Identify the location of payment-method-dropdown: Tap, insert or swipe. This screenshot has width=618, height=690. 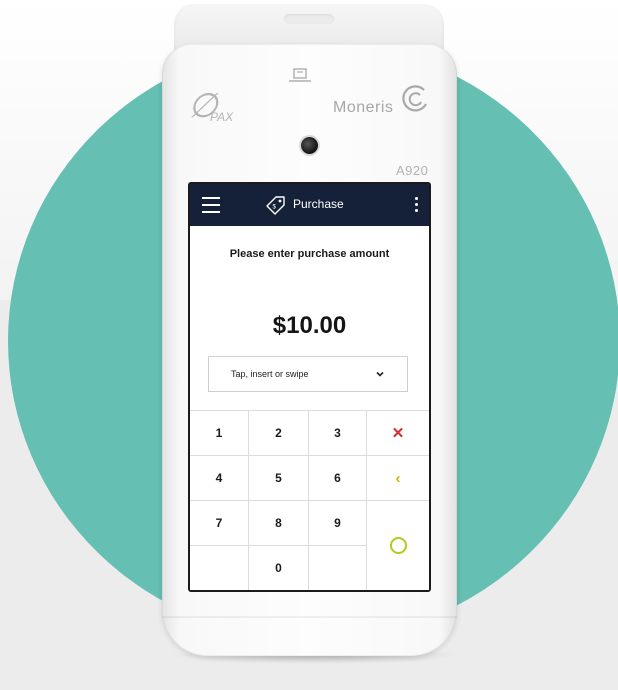
(308, 374).